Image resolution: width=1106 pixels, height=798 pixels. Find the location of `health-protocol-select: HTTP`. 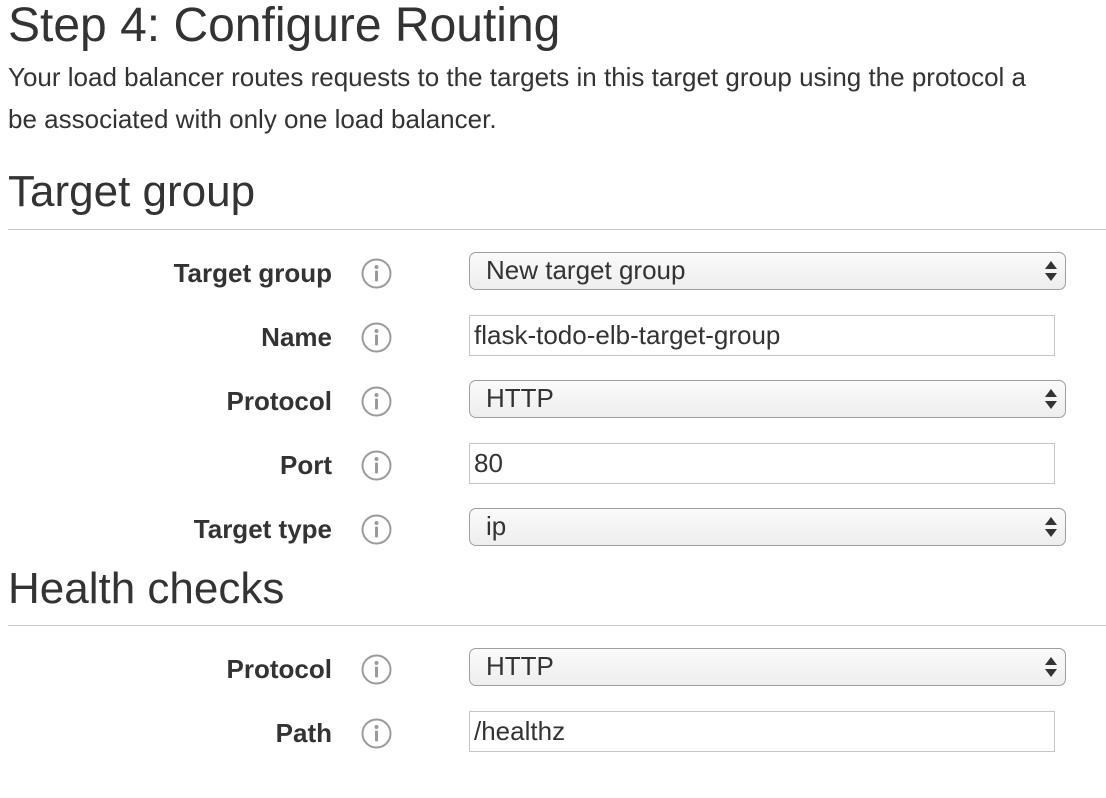

health-protocol-select: HTTP is located at coordinates (767, 667).